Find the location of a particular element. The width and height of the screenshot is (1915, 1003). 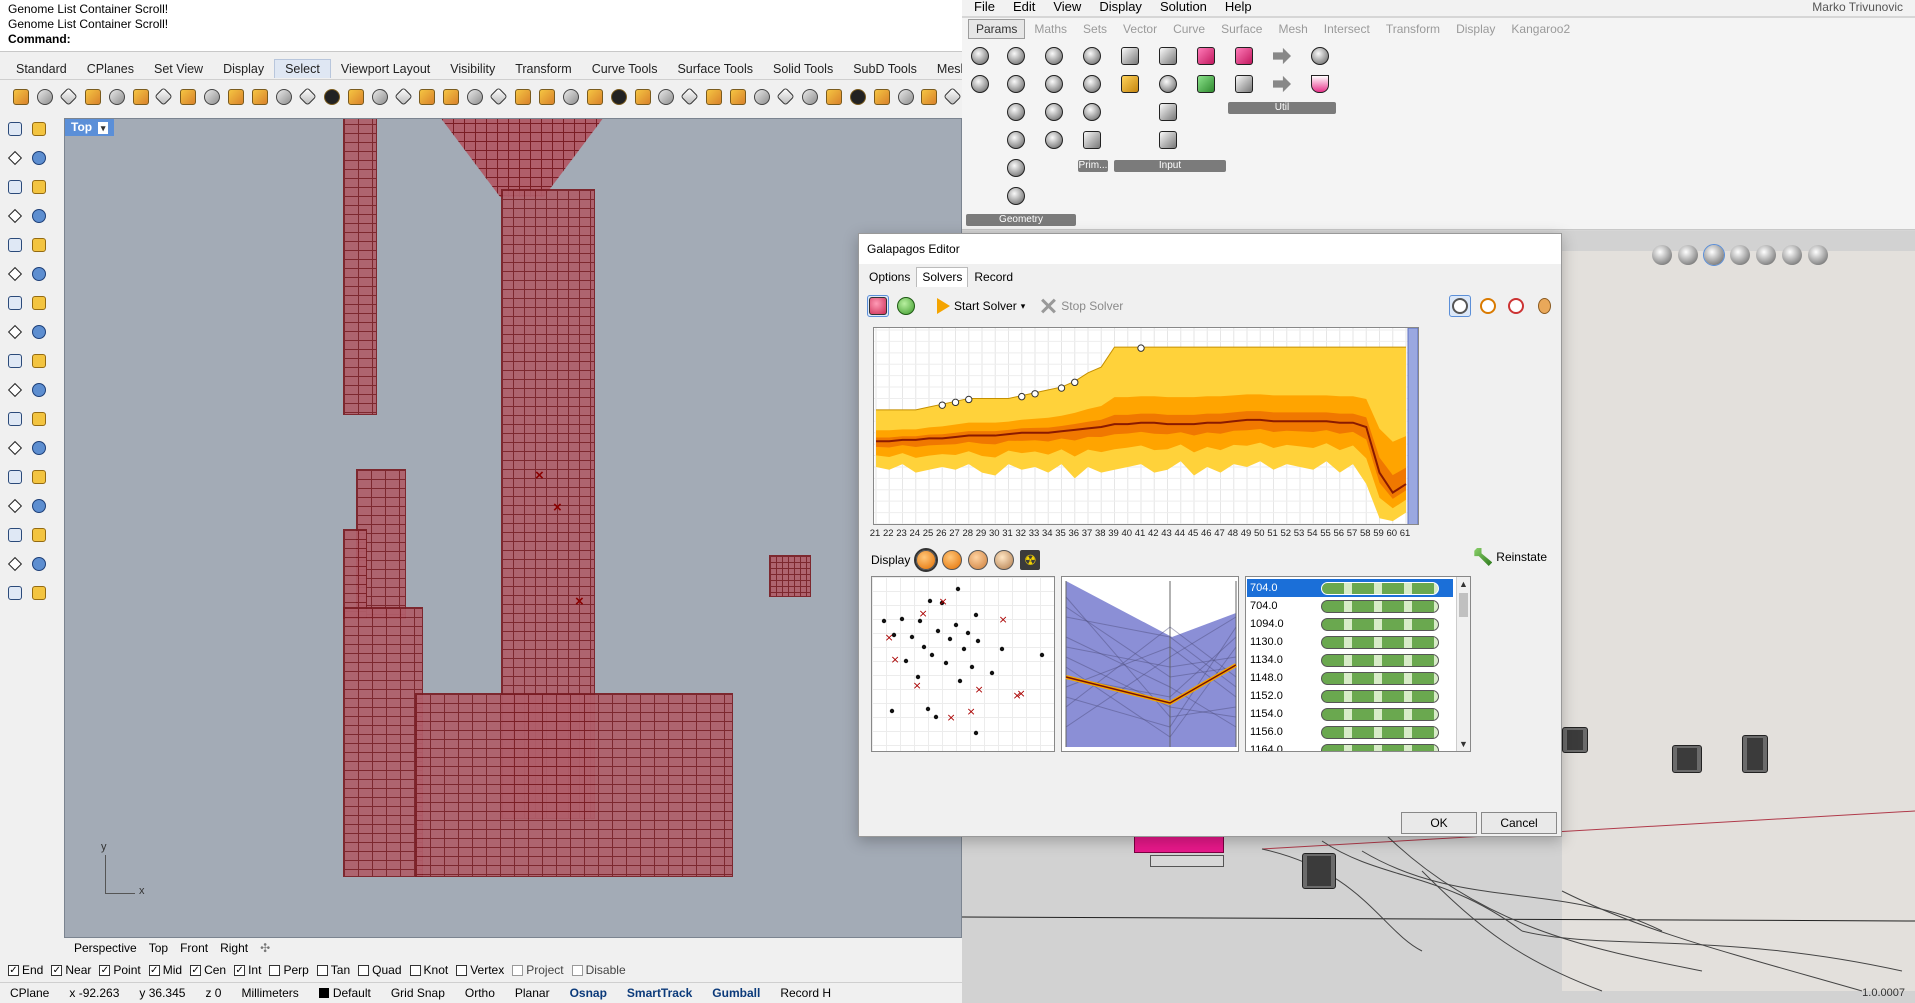

rhino-tab-visibility: Visibility is located at coordinates (472, 69).